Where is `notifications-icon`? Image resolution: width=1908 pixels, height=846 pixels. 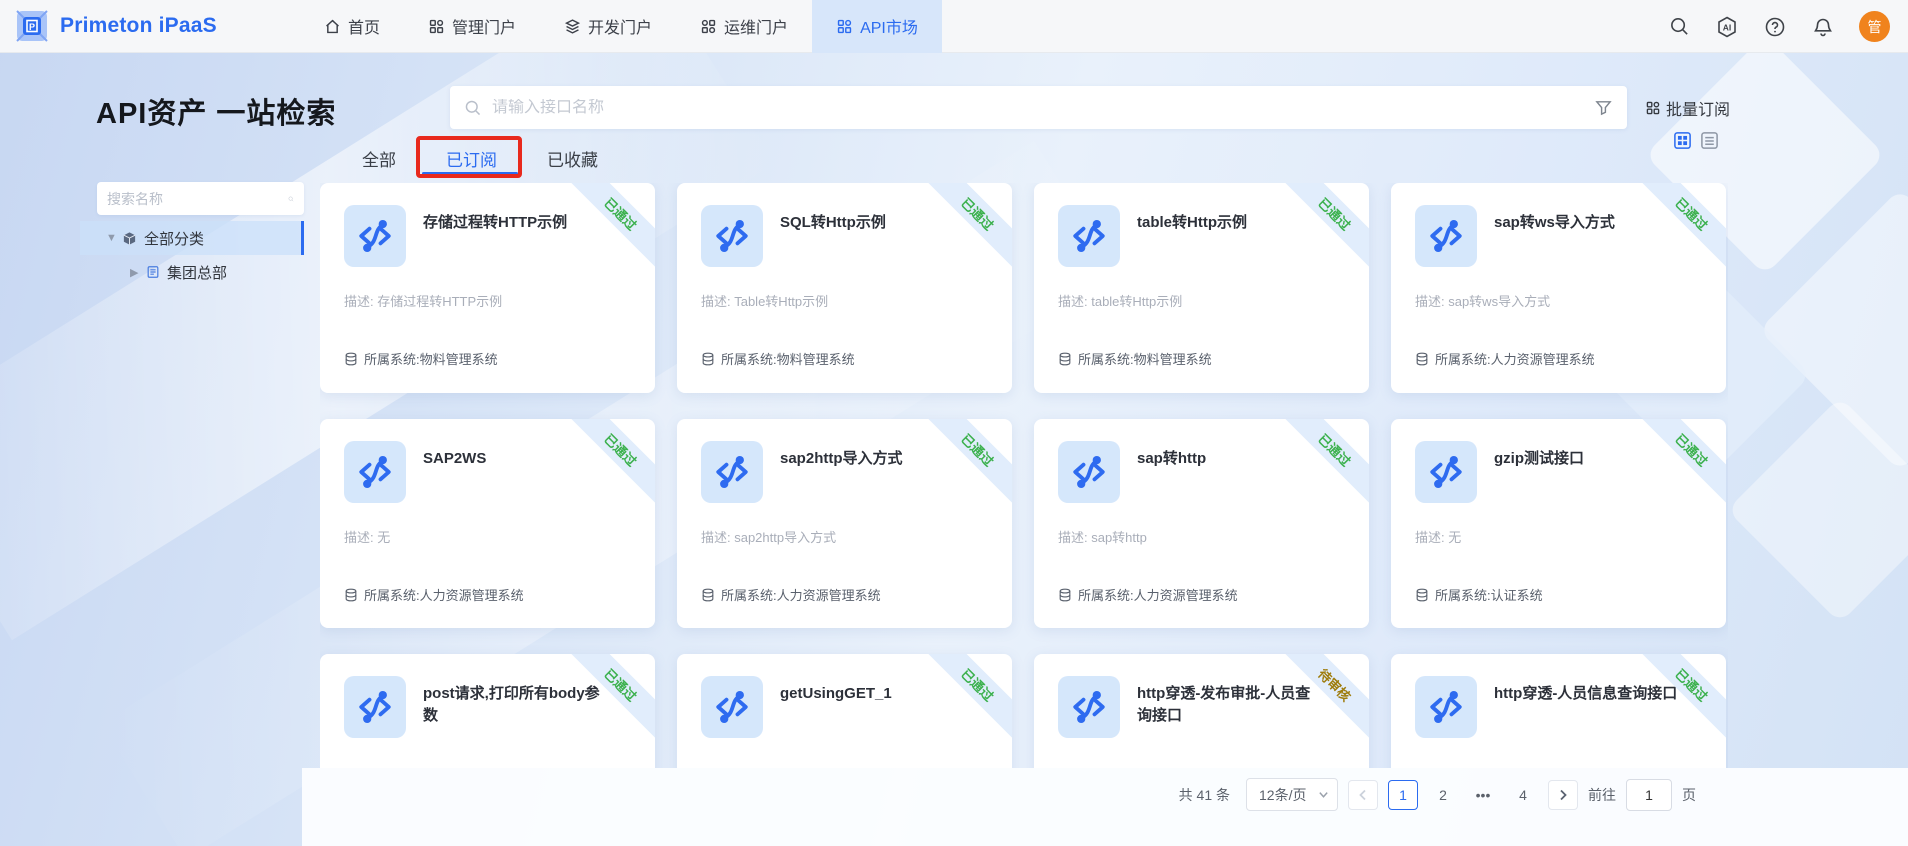 notifications-icon is located at coordinates (1823, 27).